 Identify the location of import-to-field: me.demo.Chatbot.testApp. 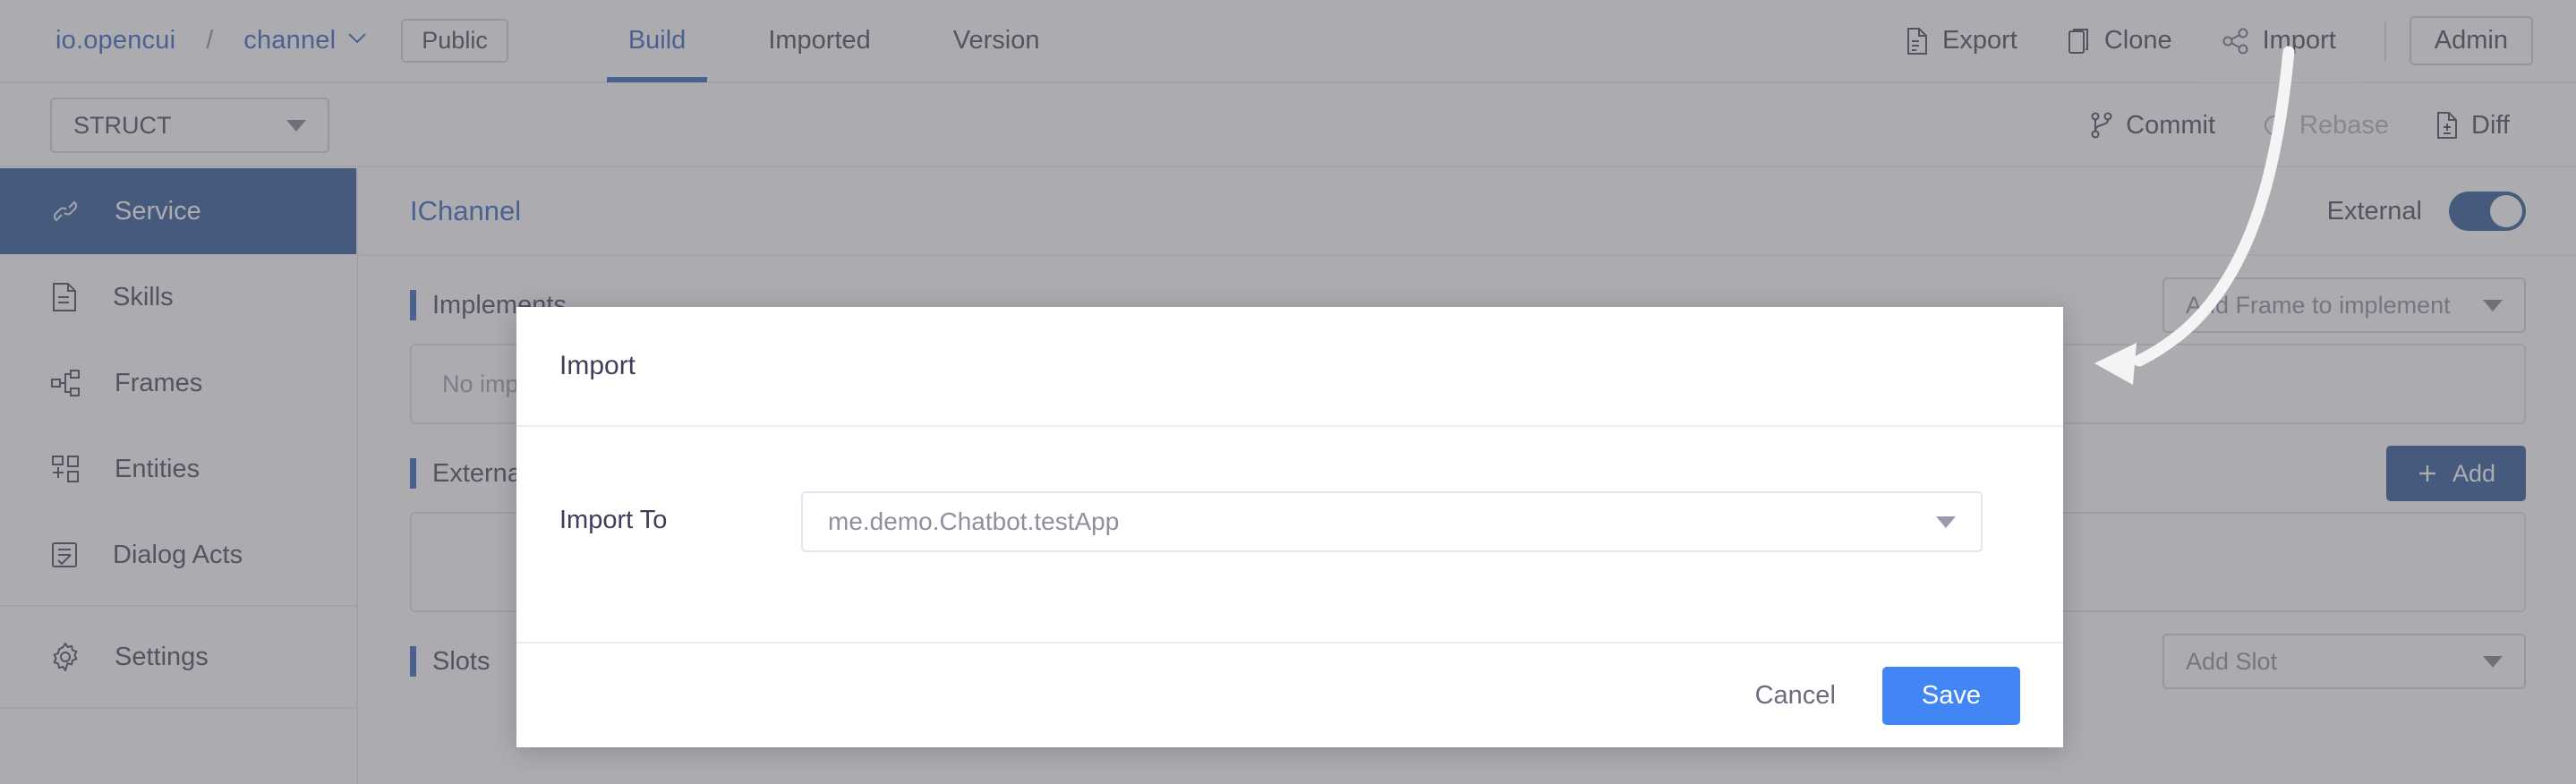
(1410, 521).